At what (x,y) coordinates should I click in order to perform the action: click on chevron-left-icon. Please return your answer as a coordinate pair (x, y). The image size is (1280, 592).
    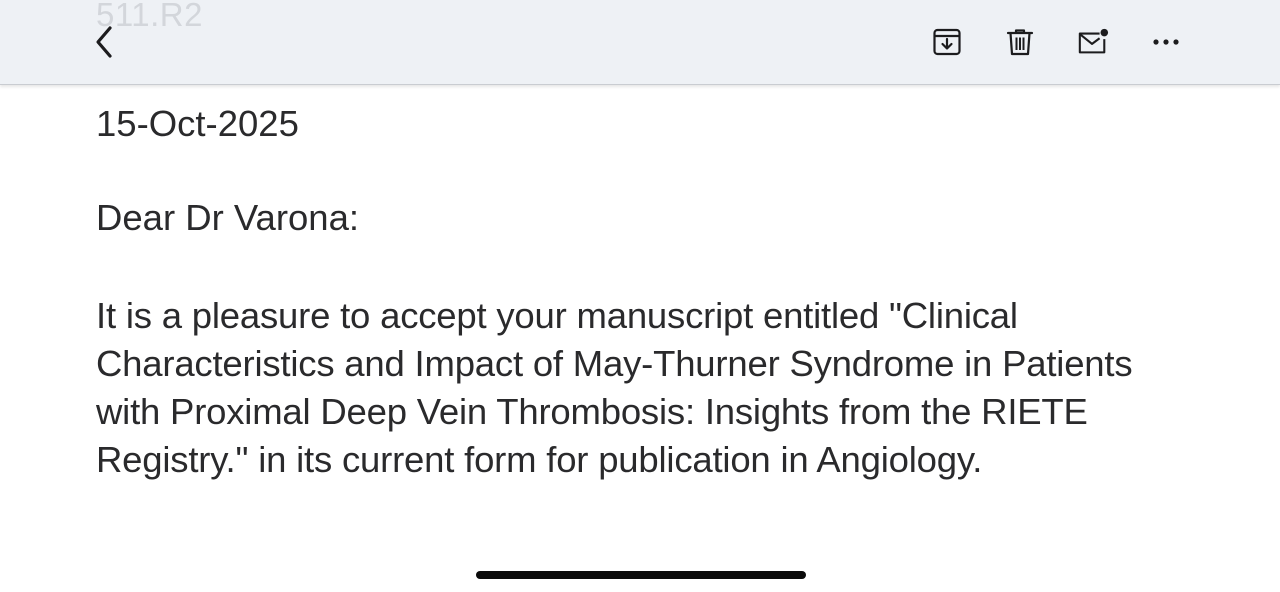
    Looking at the image, I should click on (104, 42).